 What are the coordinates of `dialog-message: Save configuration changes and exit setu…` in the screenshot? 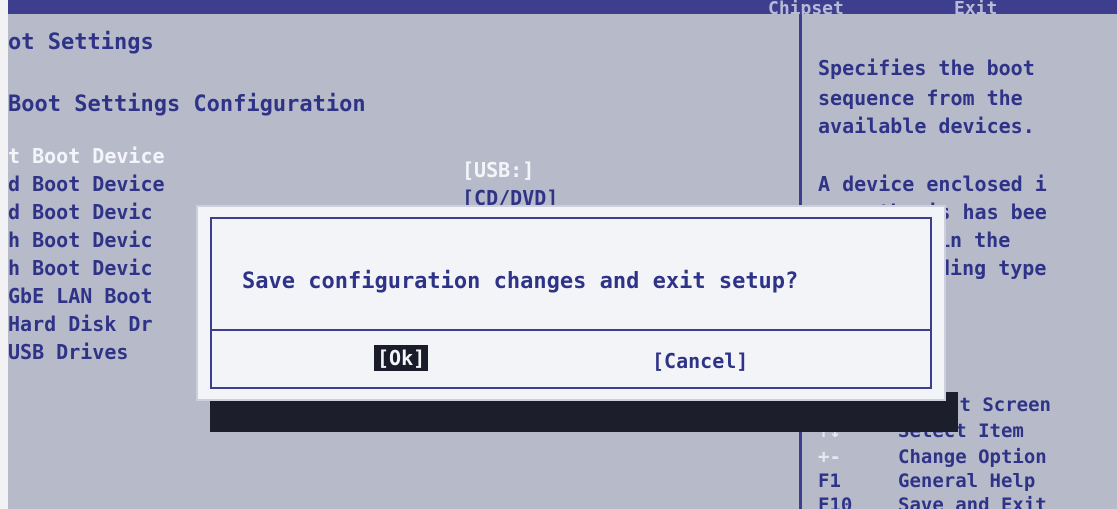 It's located at (520, 281).